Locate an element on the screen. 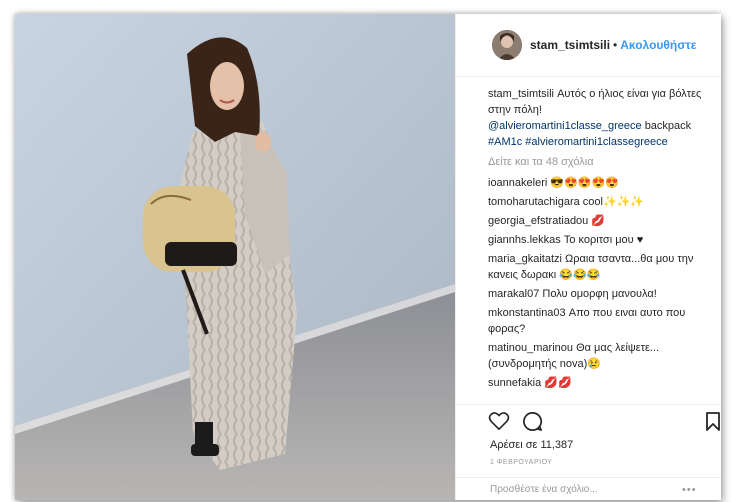  likes-count: Αρέσει σε 11,387 is located at coordinates (531, 445).